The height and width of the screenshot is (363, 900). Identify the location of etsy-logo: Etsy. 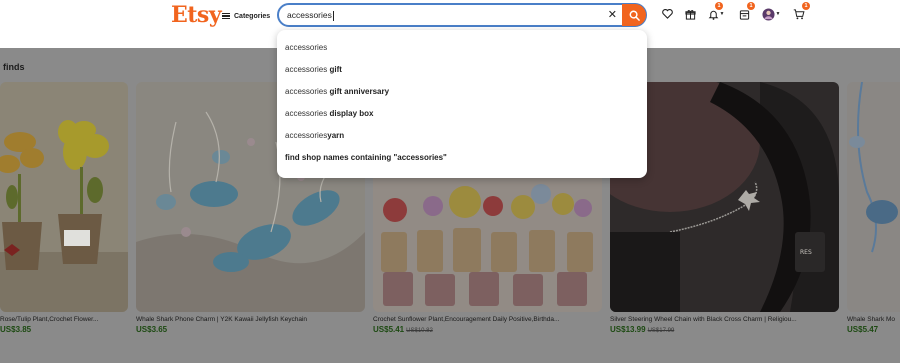
(196, 15).